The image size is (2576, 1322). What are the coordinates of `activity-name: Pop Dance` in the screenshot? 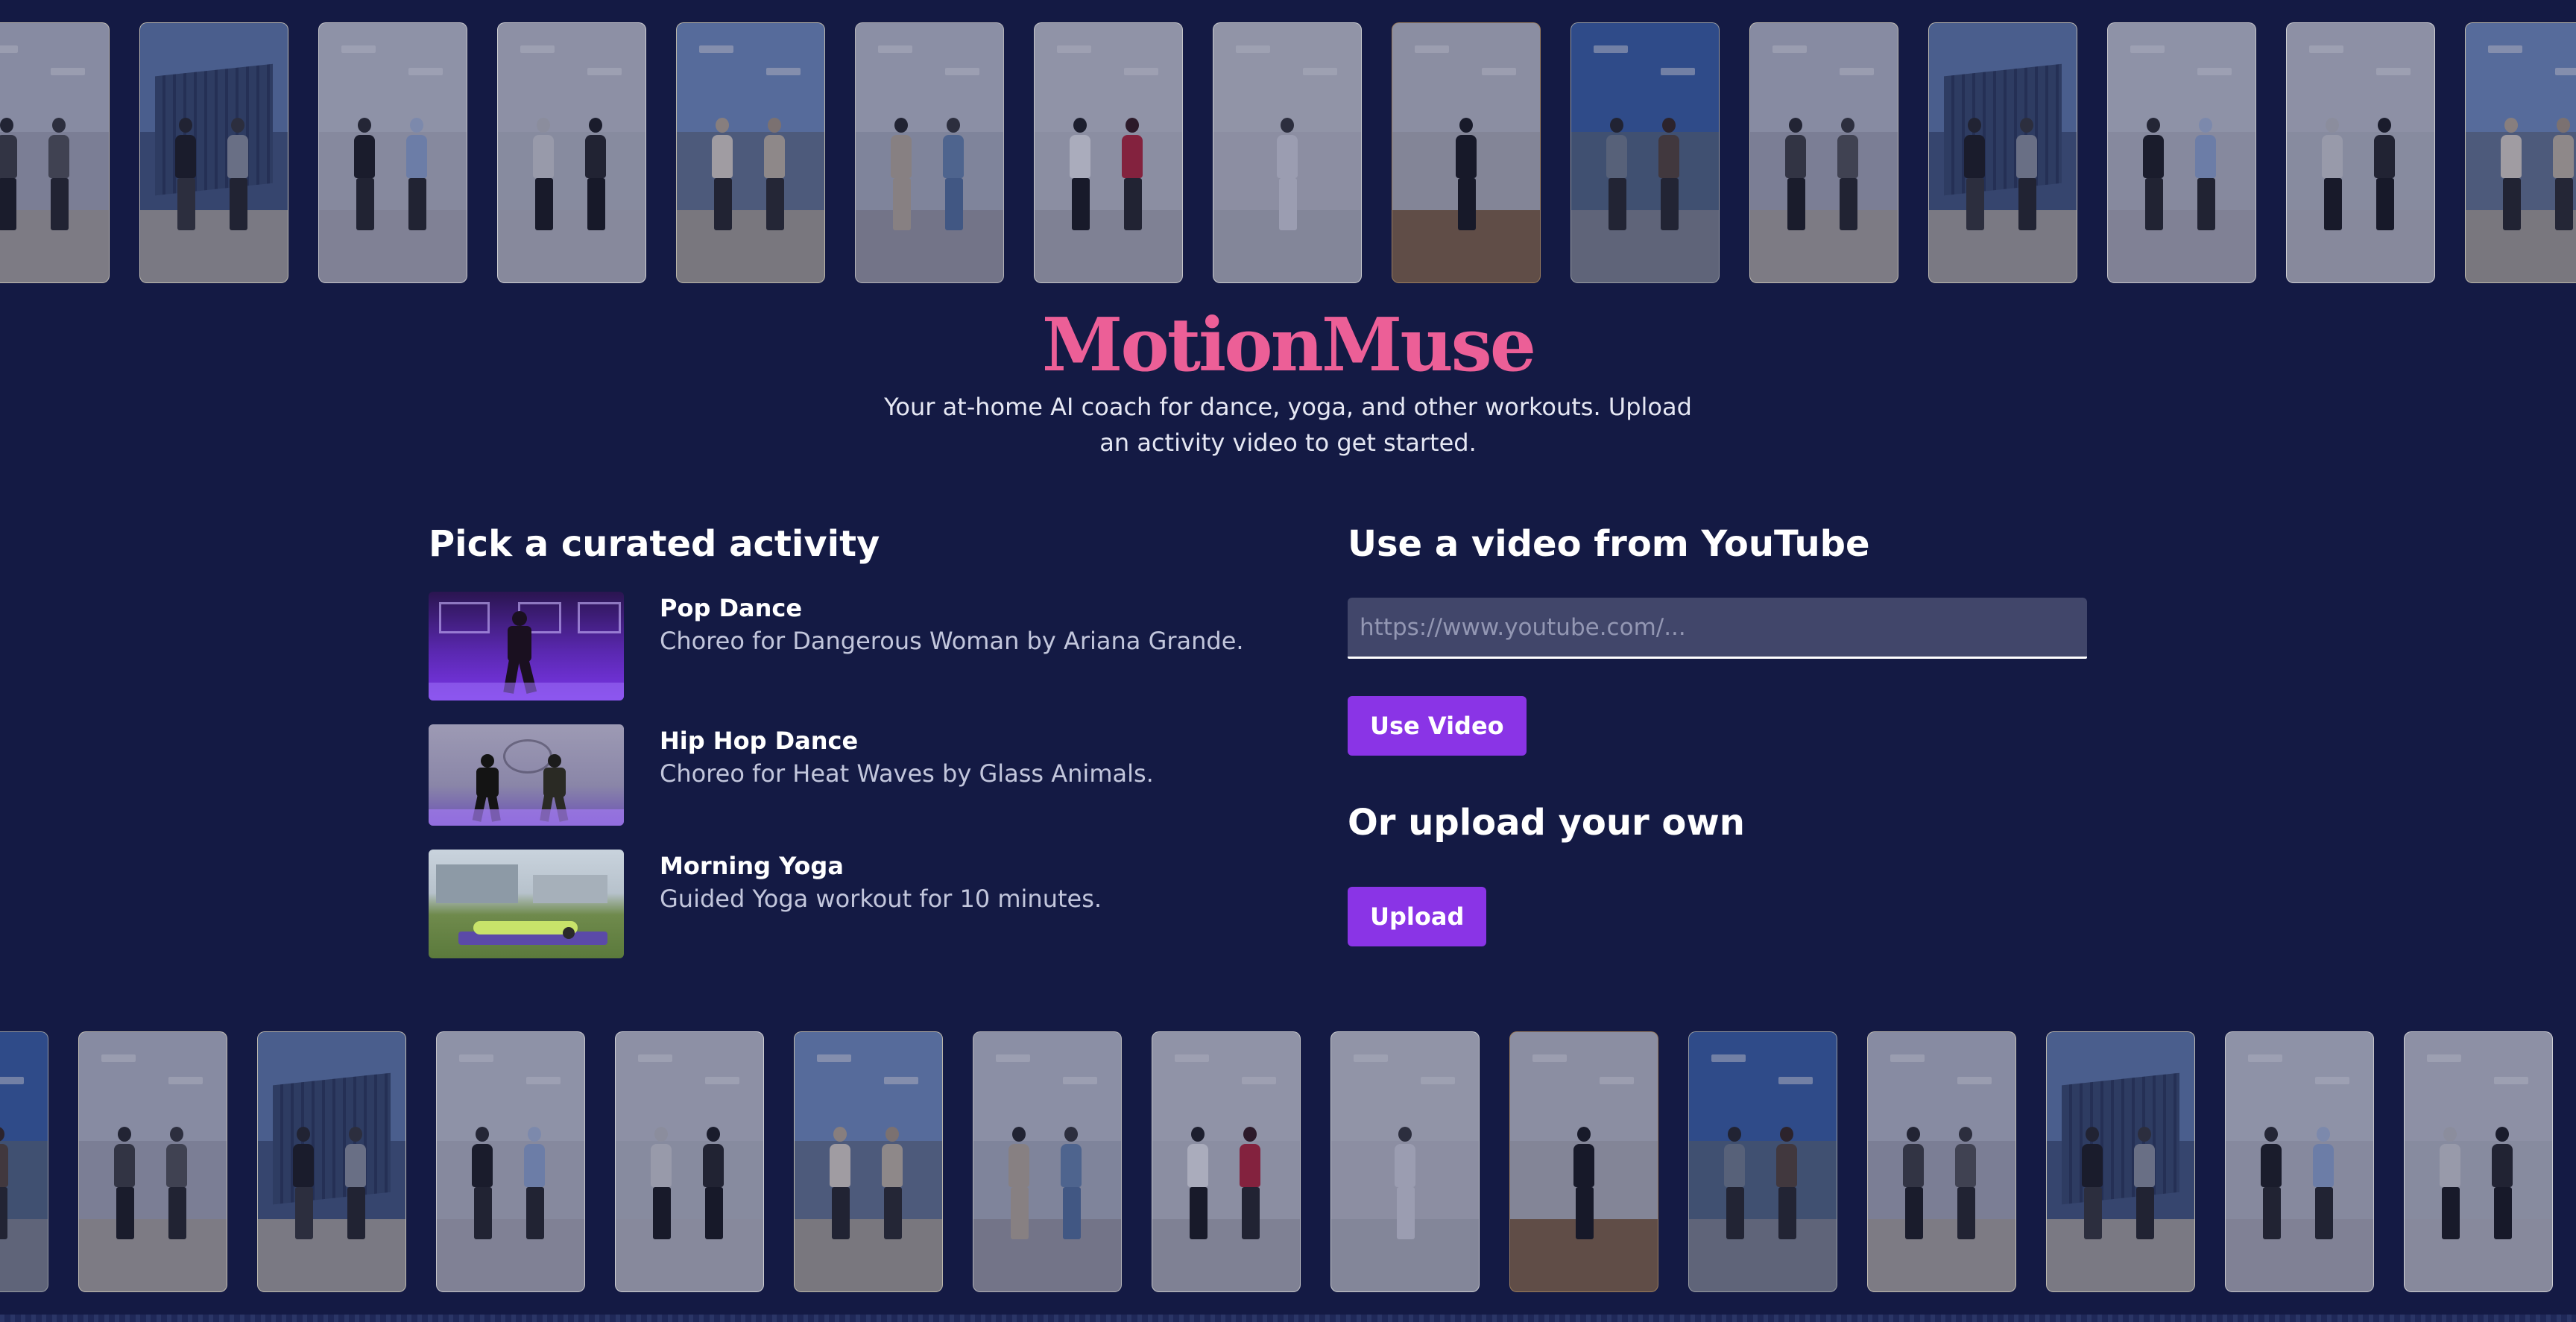 It's located at (731, 608).